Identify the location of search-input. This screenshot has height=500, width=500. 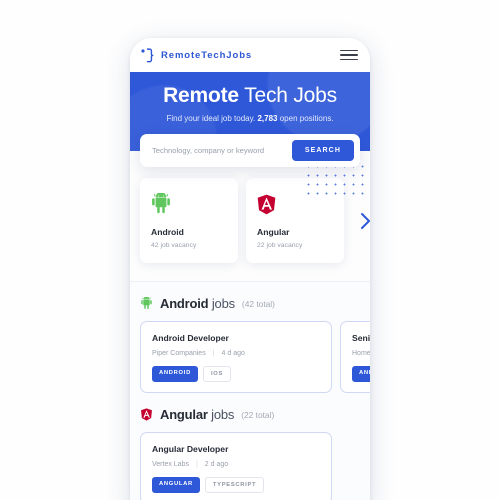
(216, 151).